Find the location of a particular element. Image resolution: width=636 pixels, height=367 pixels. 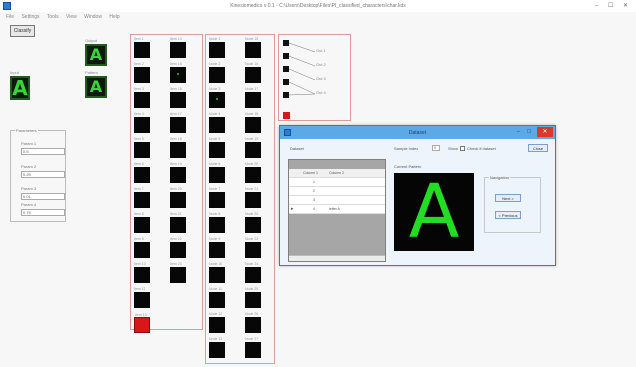

input-letter-icon: A is located at coordinates (20, 88).